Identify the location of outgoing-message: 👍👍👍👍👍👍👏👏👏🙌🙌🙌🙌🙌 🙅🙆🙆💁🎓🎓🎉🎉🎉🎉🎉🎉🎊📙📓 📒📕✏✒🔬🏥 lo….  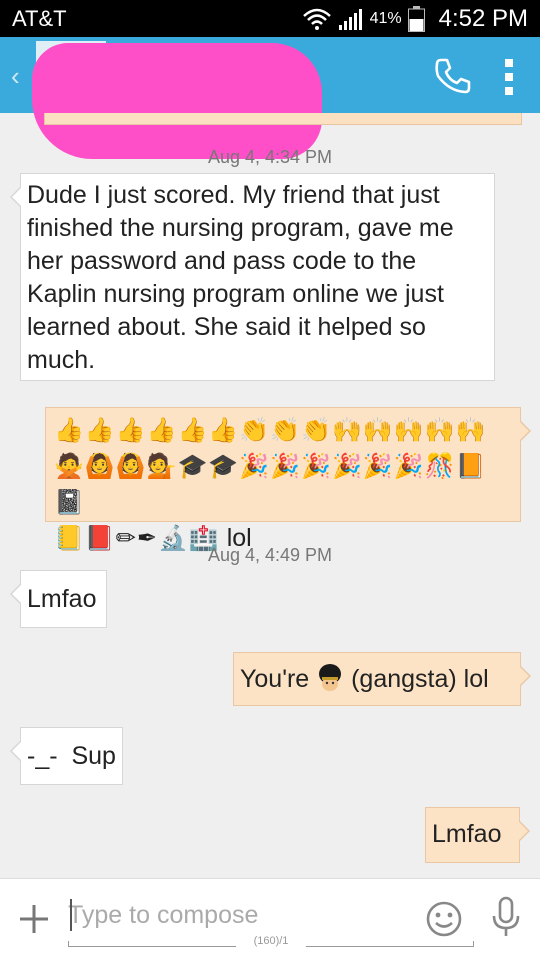
(288, 479).